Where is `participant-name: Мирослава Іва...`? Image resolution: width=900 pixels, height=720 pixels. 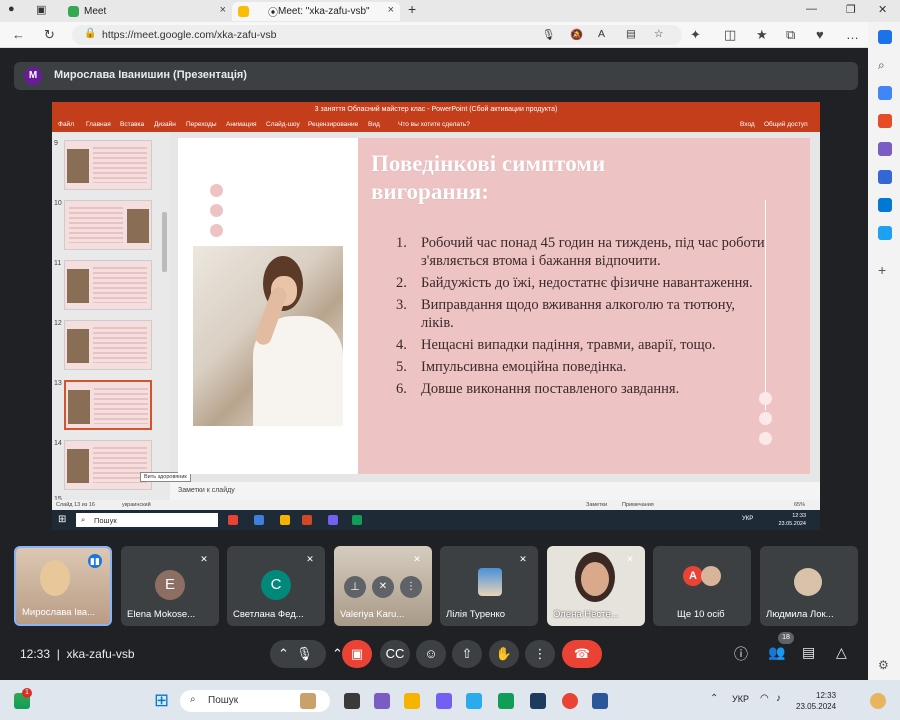 participant-name: Мирослава Іва... is located at coordinates (59, 612).